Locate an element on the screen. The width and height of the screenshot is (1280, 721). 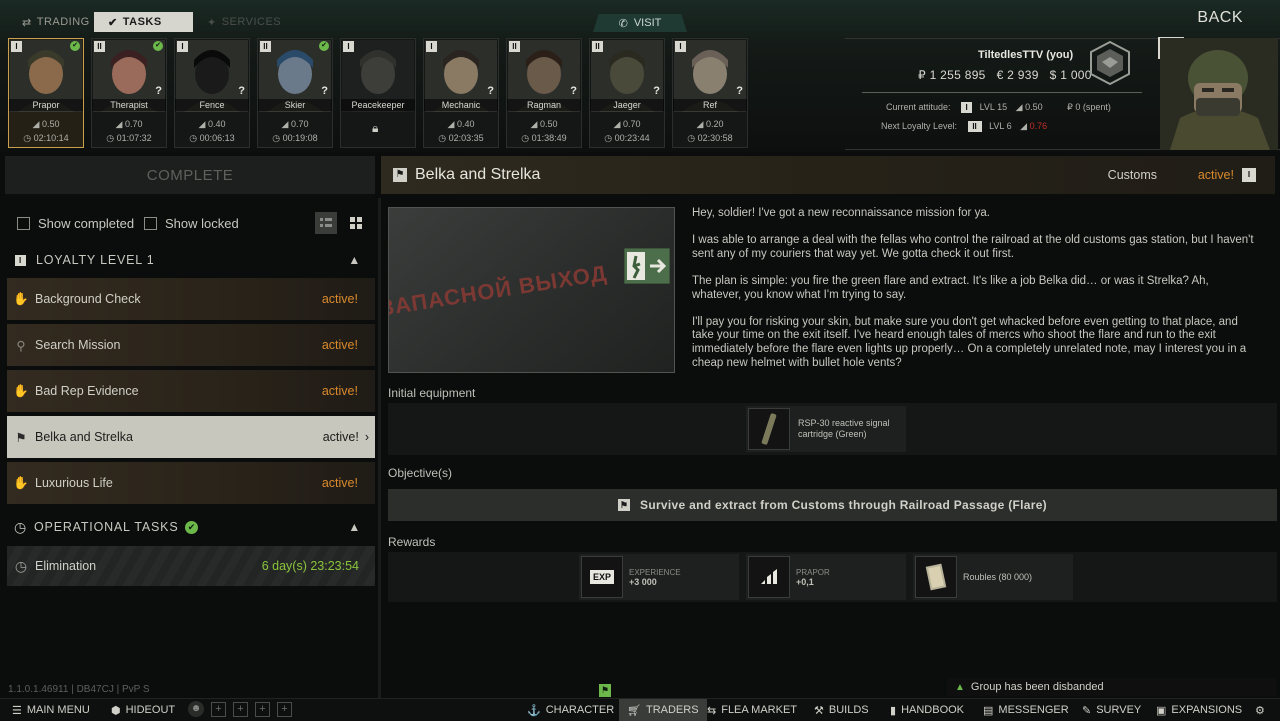
trader-card-mechanic: I? Mechanic ◢ 0.40 ◷ 02:03:35 is located at coordinates (461, 93).